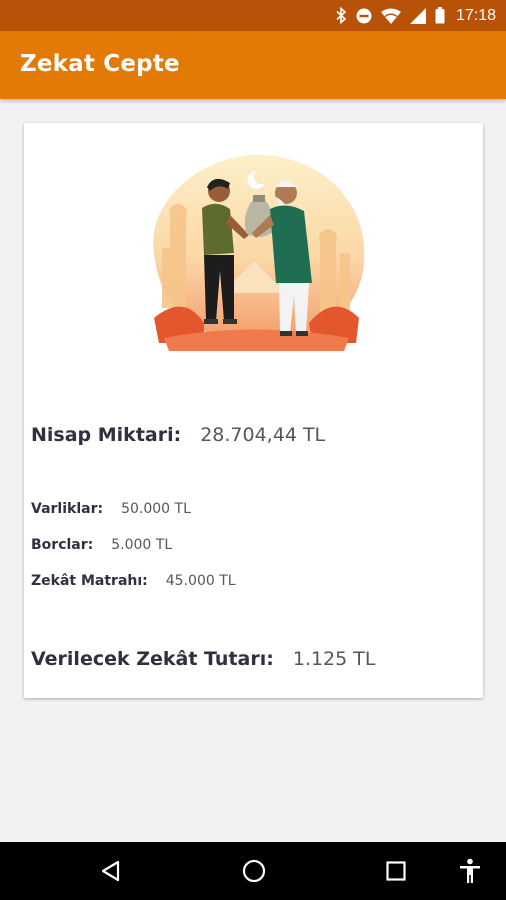  I want to click on do-not-disturb-icon, so click(364, 16).